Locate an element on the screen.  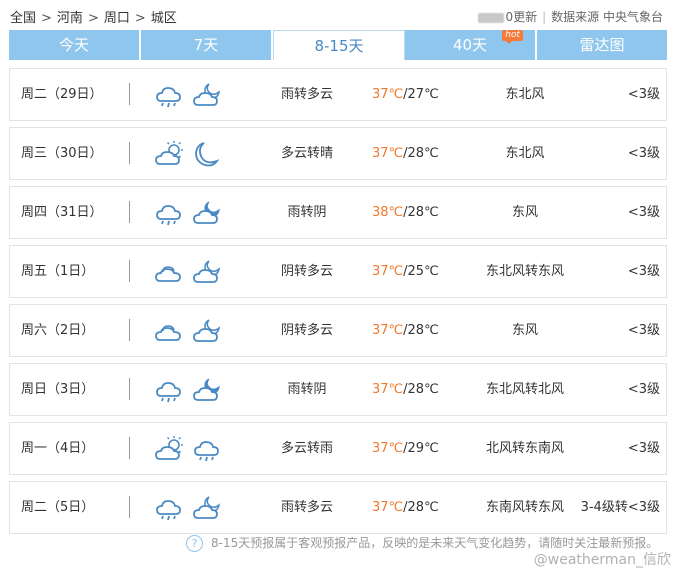
tab-8-15-days: 8-15天 is located at coordinates (339, 45).